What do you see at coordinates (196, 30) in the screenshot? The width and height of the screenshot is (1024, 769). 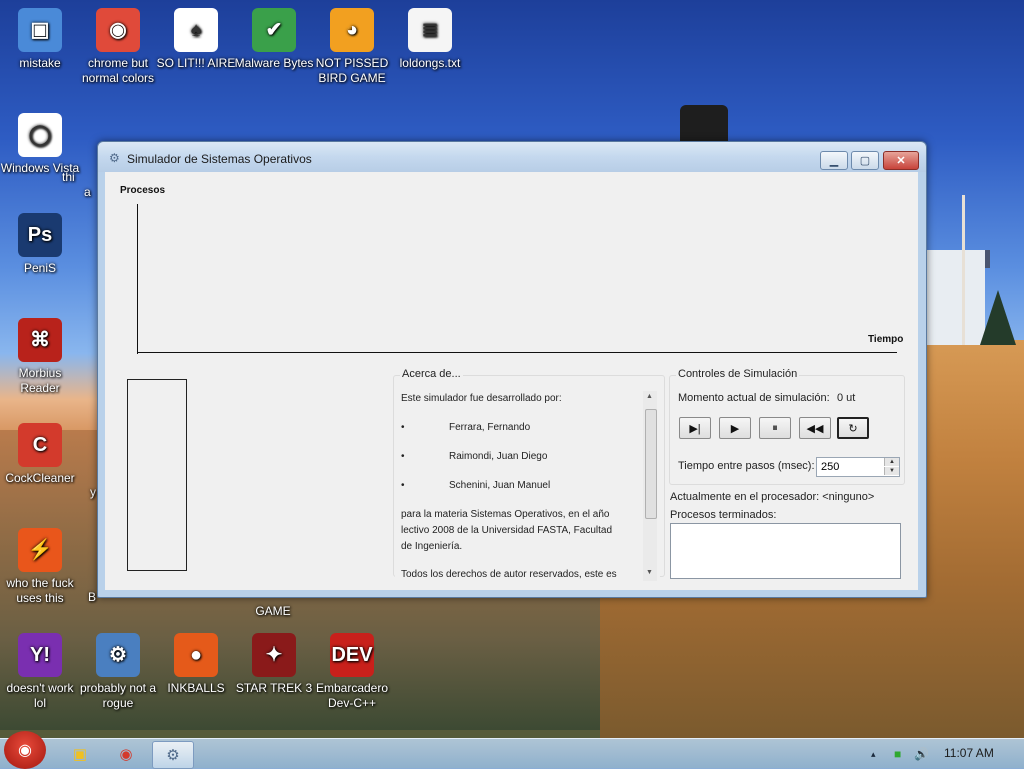 I see `desktop-icon-image: ♠` at bounding box center [196, 30].